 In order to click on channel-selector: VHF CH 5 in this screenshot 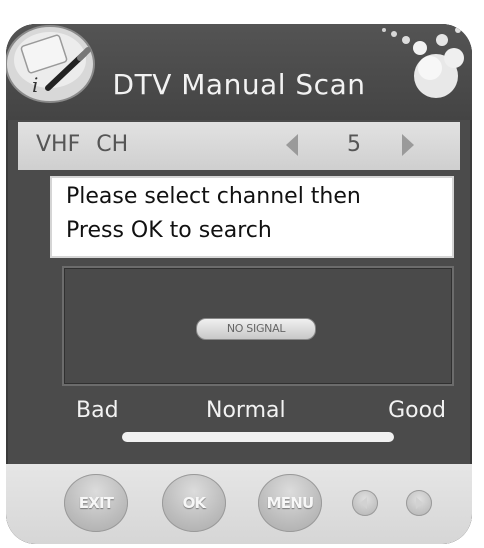, I will do `click(239, 146)`.